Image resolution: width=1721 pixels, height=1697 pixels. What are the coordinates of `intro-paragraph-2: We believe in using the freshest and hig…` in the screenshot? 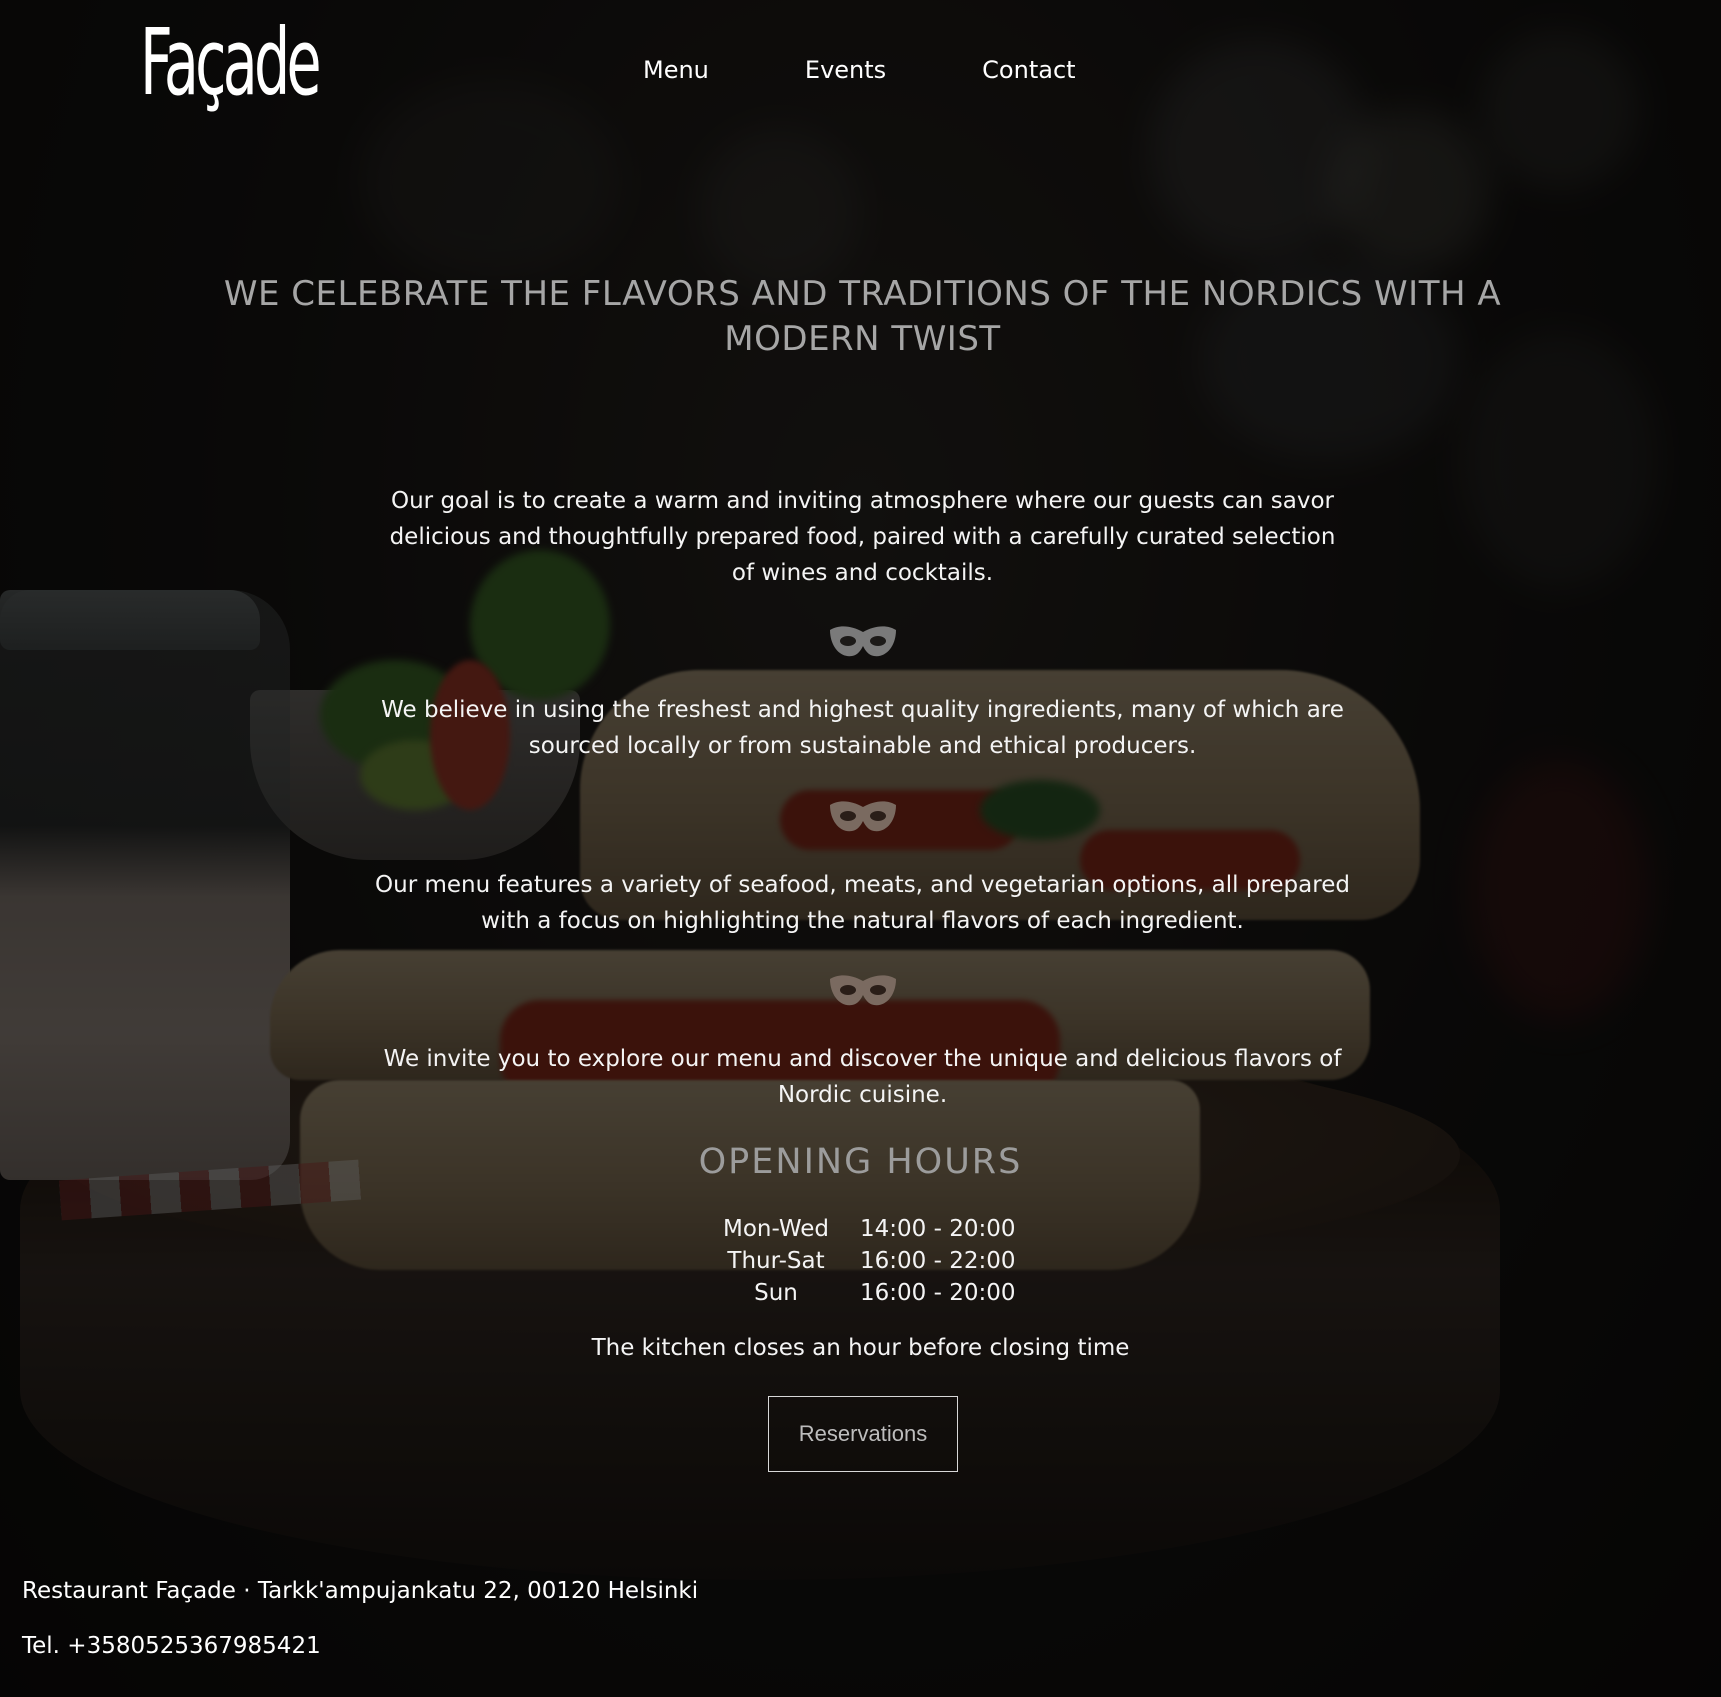 It's located at (862, 728).